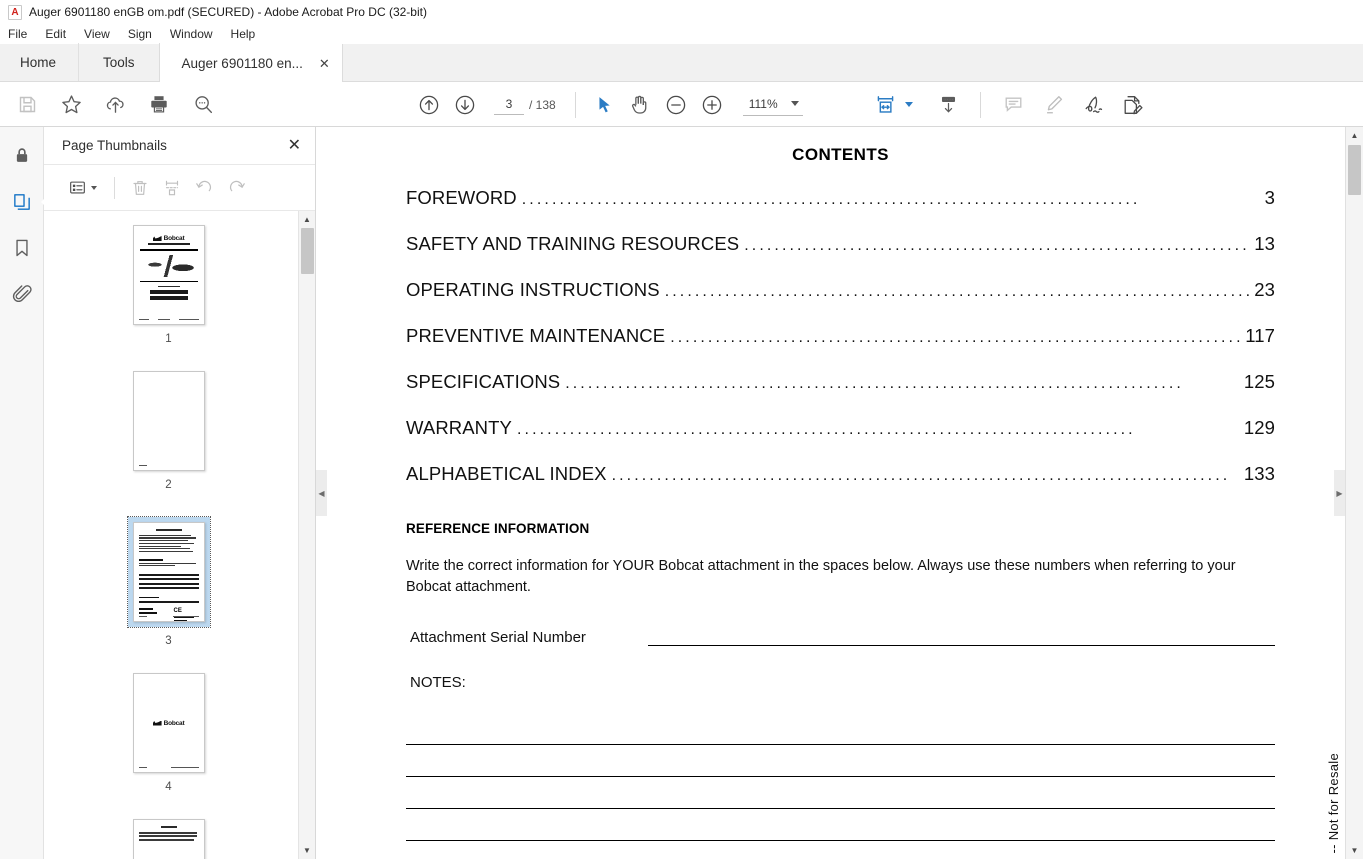  What do you see at coordinates (27, 104) in the screenshot?
I see `save-icon` at bounding box center [27, 104].